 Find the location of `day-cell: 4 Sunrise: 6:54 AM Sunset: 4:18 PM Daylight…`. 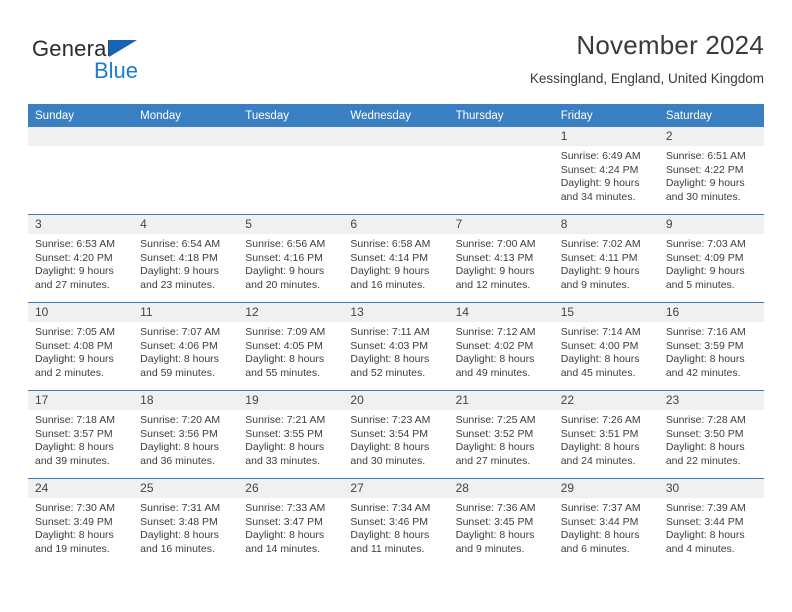

day-cell: 4 Sunrise: 6:54 AM Sunset: 4:18 PM Daylight… is located at coordinates (186, 258).